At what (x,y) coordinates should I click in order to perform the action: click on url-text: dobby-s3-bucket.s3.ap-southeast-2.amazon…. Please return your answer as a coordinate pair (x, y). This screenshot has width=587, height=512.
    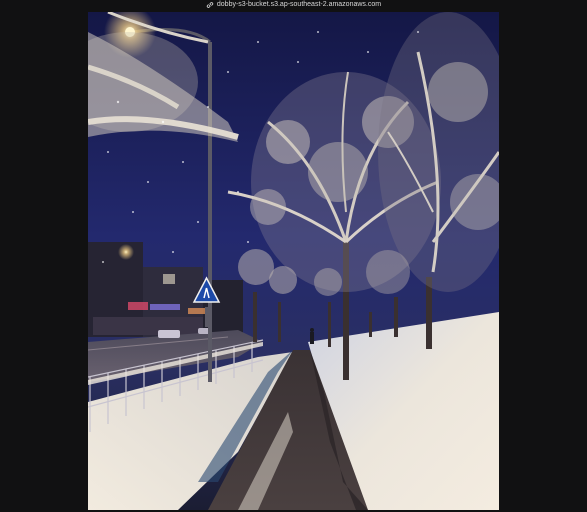
    Looking at the image, I should click on (299, 4).